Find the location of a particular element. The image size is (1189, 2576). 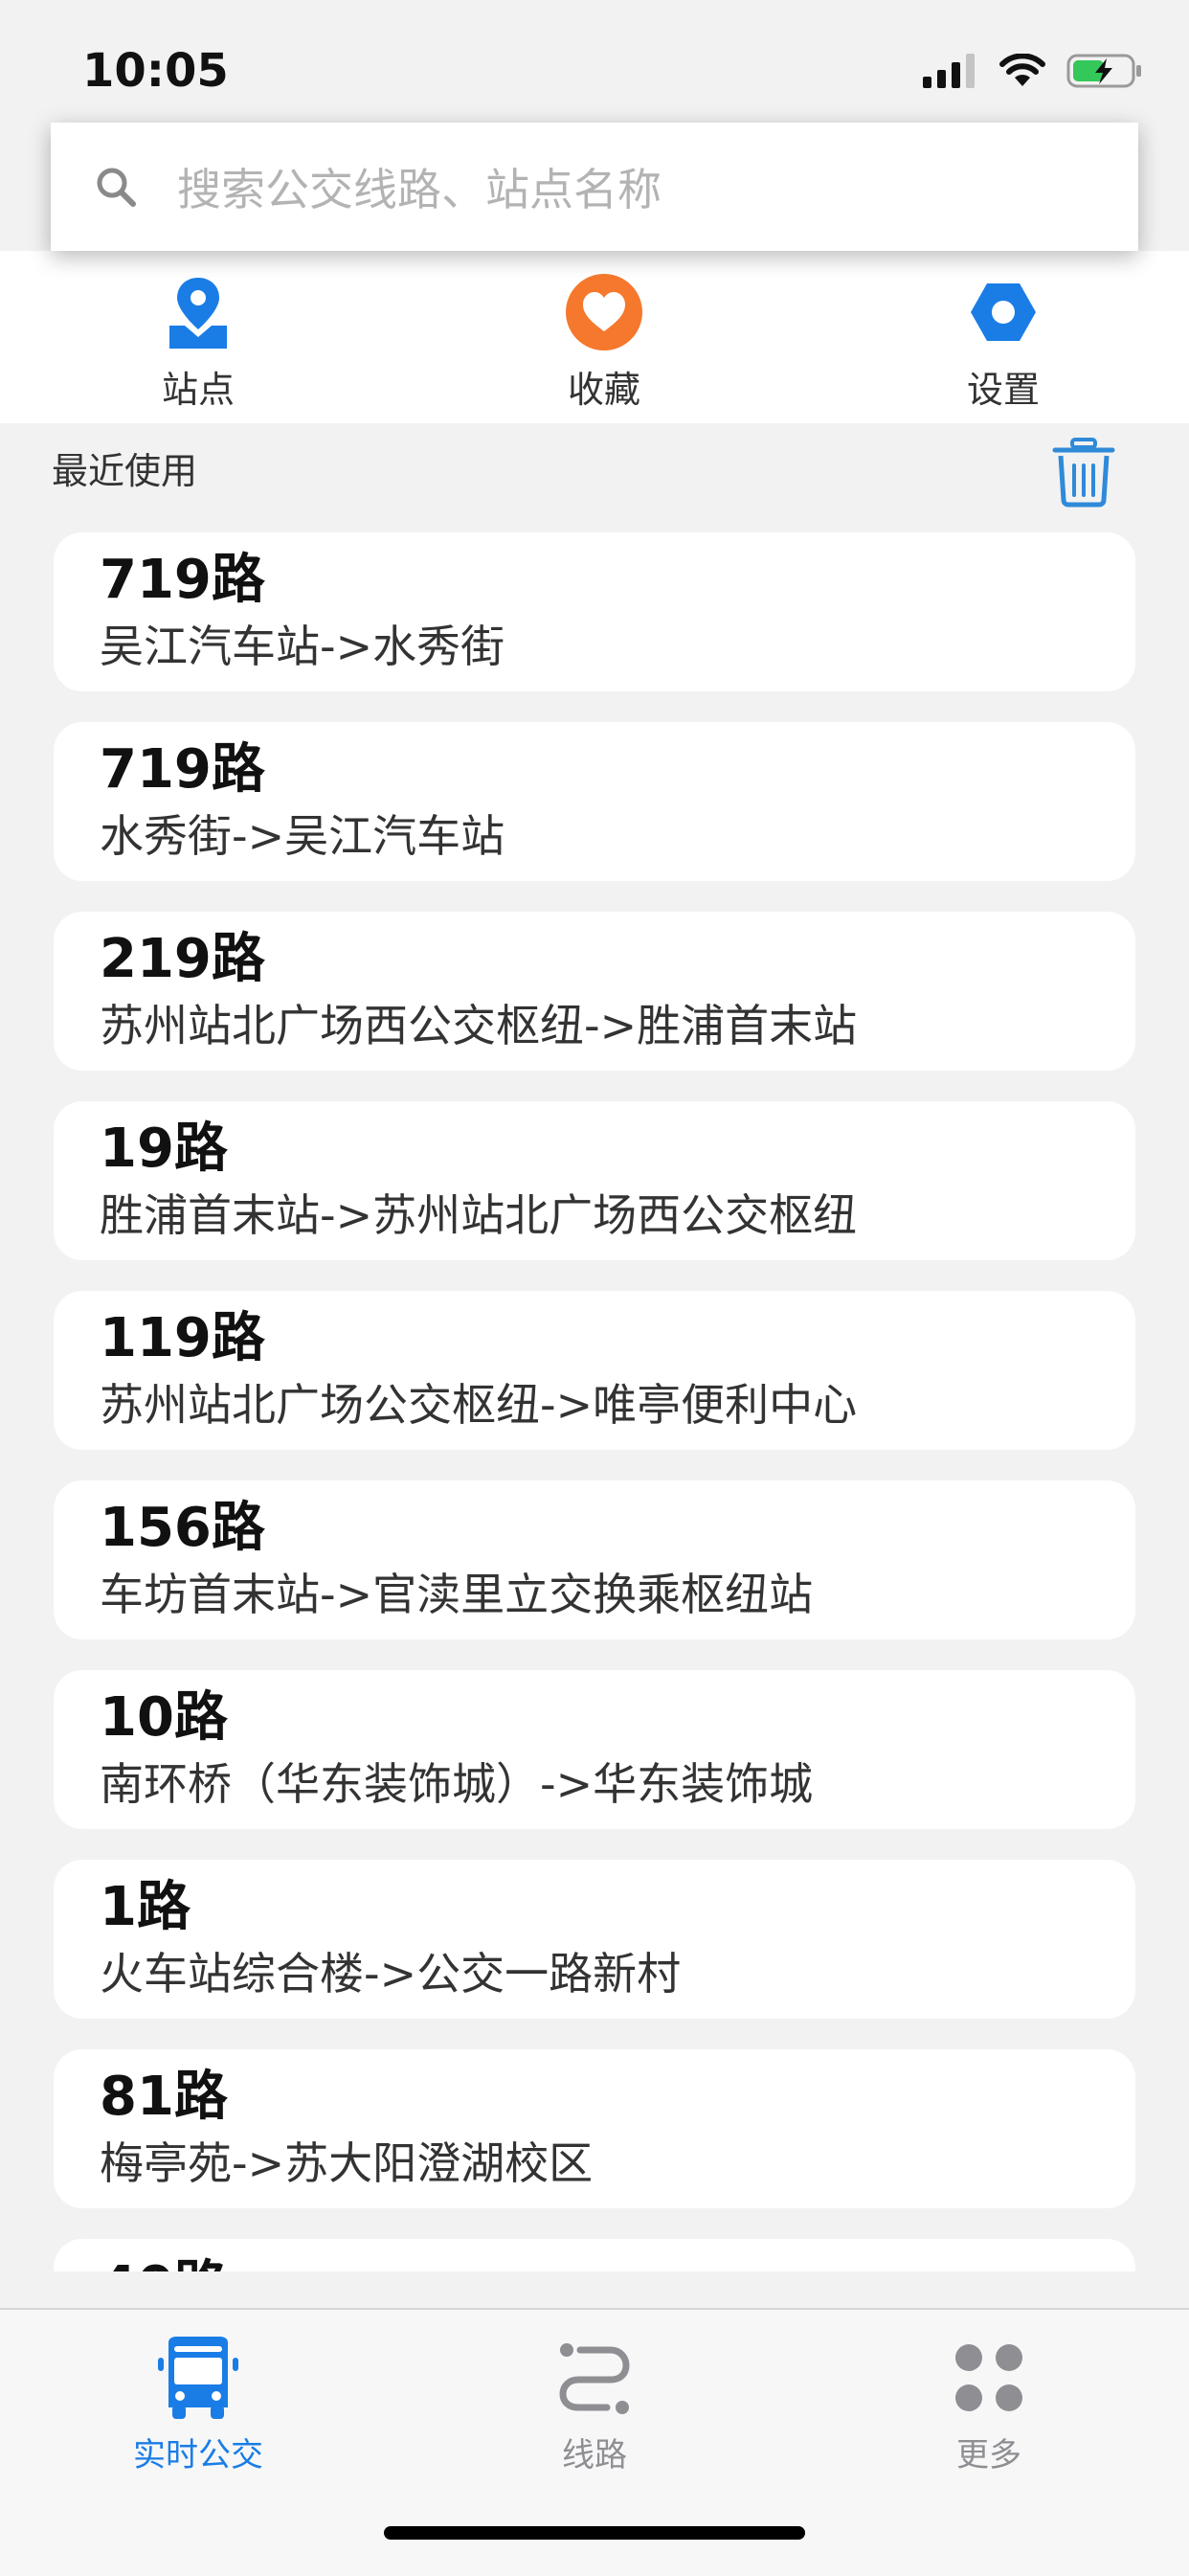

status-time: 10:05 is located at coordinates (155, 71).